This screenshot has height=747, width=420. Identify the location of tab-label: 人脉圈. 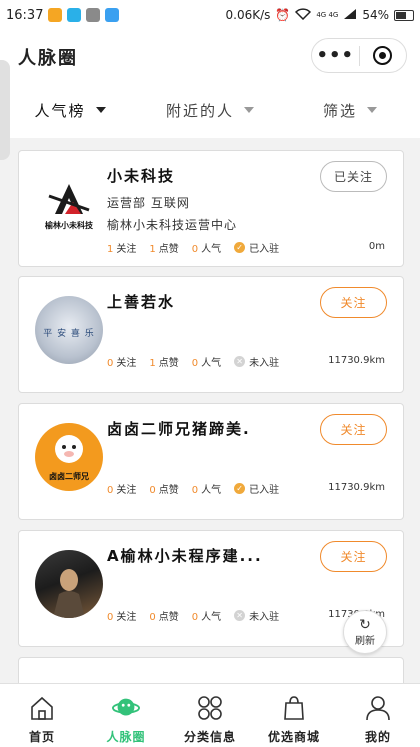
(126, 737).